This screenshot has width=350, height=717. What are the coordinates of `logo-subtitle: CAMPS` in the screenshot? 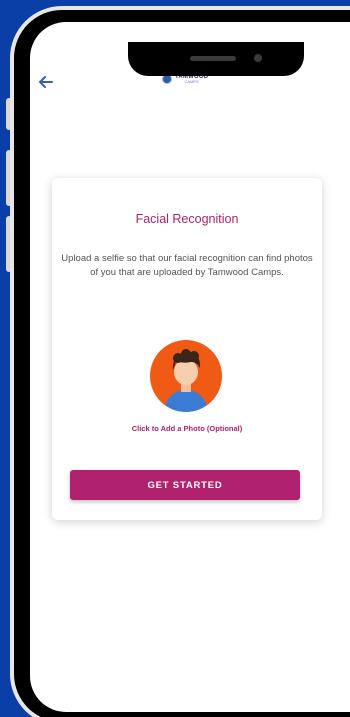 It's located at (191, 81).